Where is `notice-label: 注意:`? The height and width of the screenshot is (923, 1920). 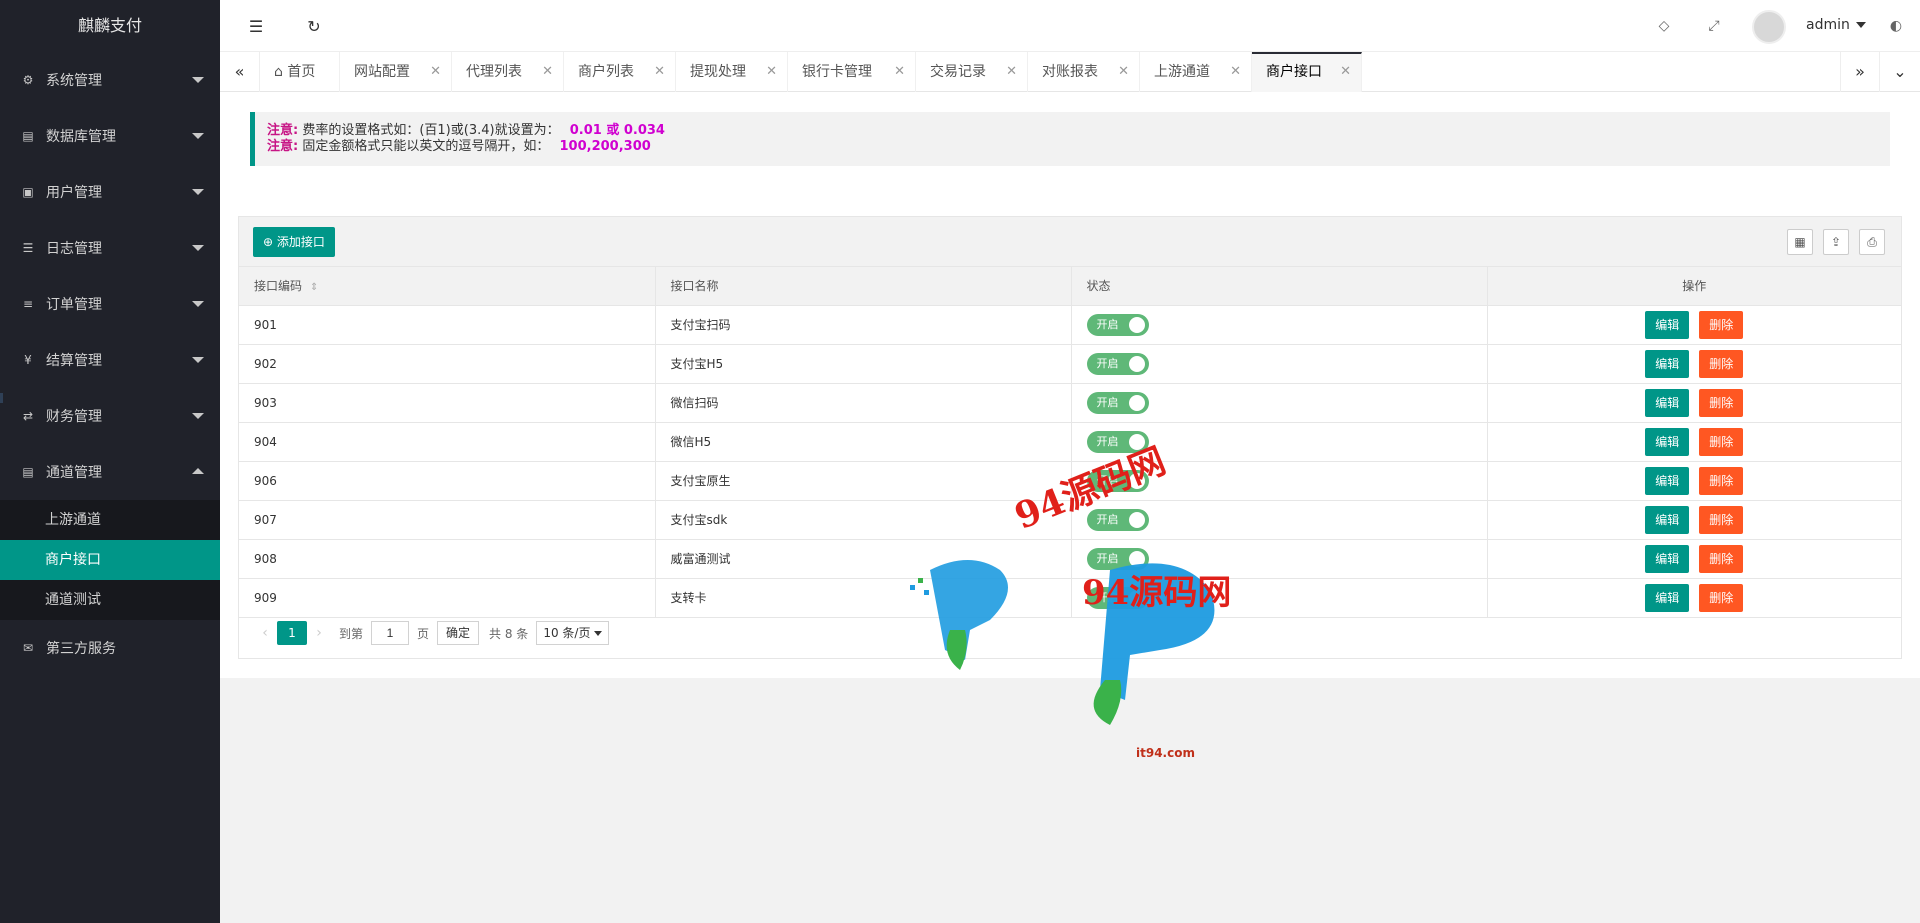
notice-label: 注意: is located at coordinates (283, 130).